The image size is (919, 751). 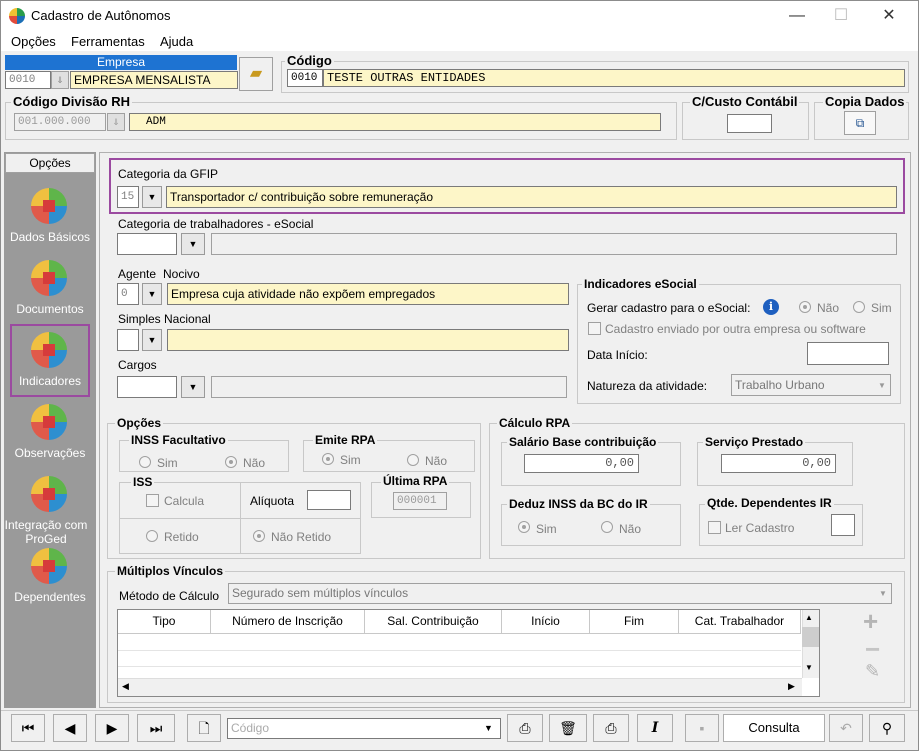 What do you see at coordinates (872, 649) in the screenshot?
I see `remove-row-icon: −` at bounding box center [872, 649].